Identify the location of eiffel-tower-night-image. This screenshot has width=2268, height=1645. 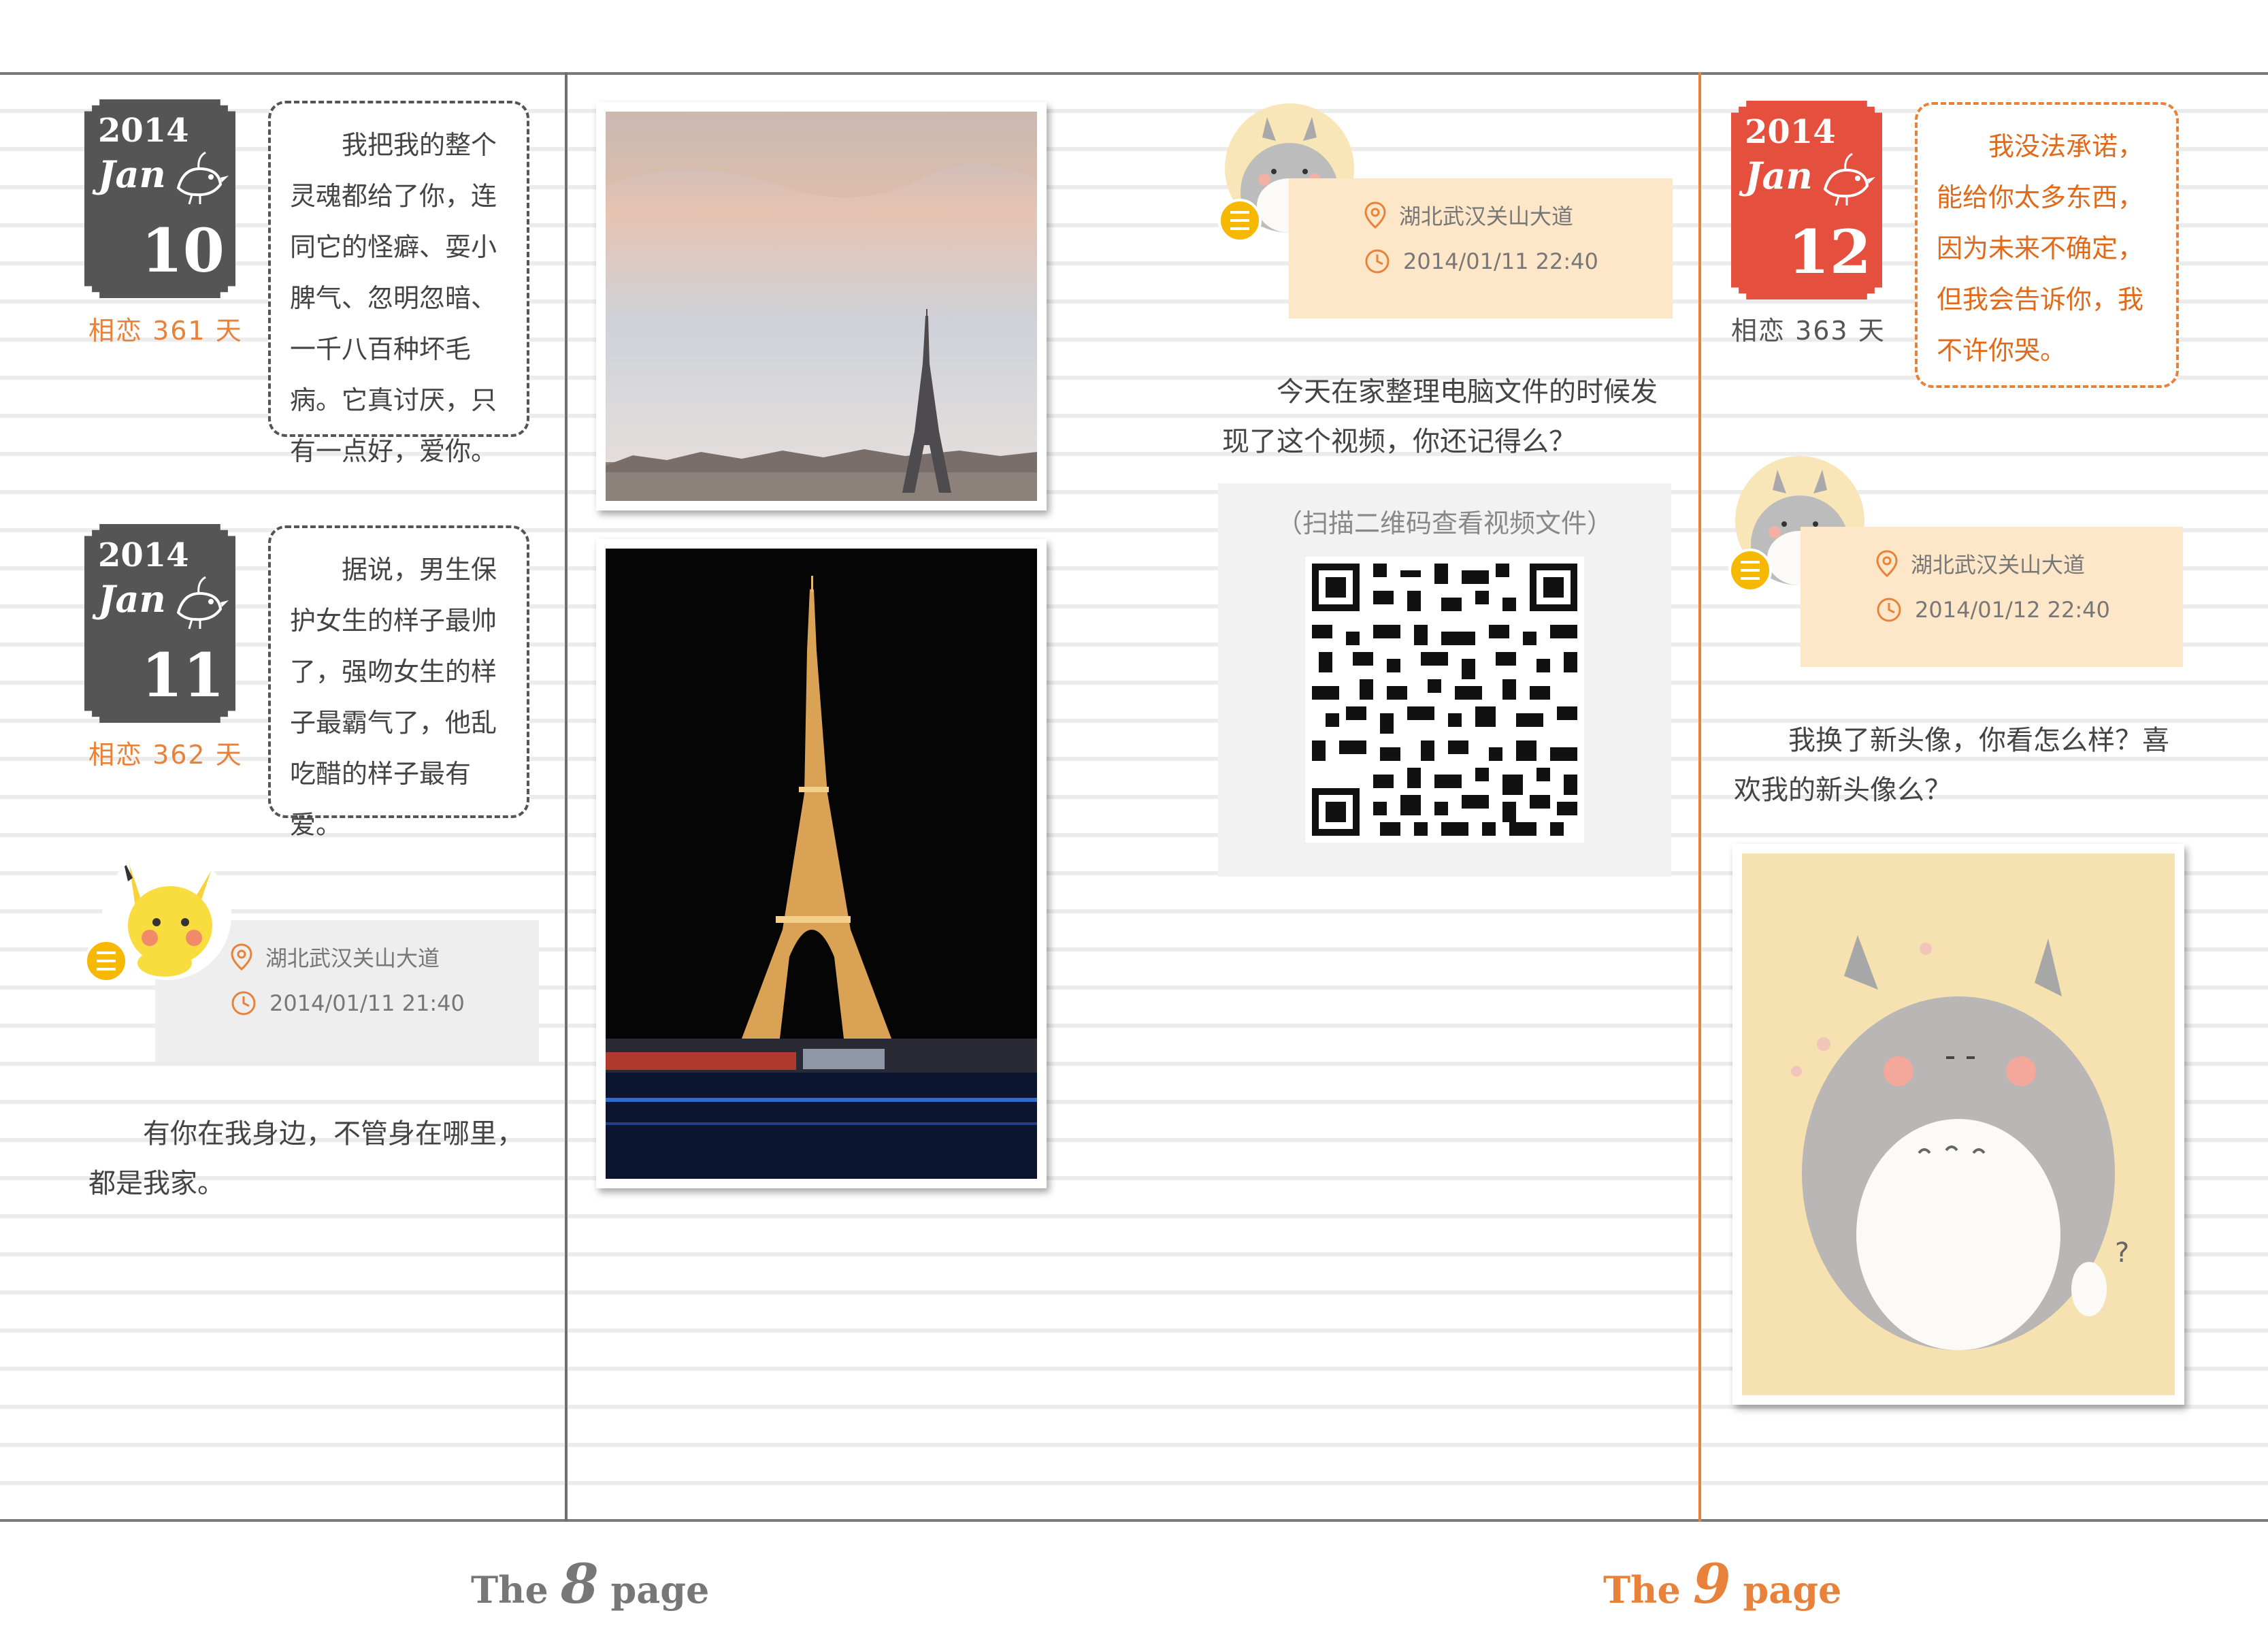
(821, 864).